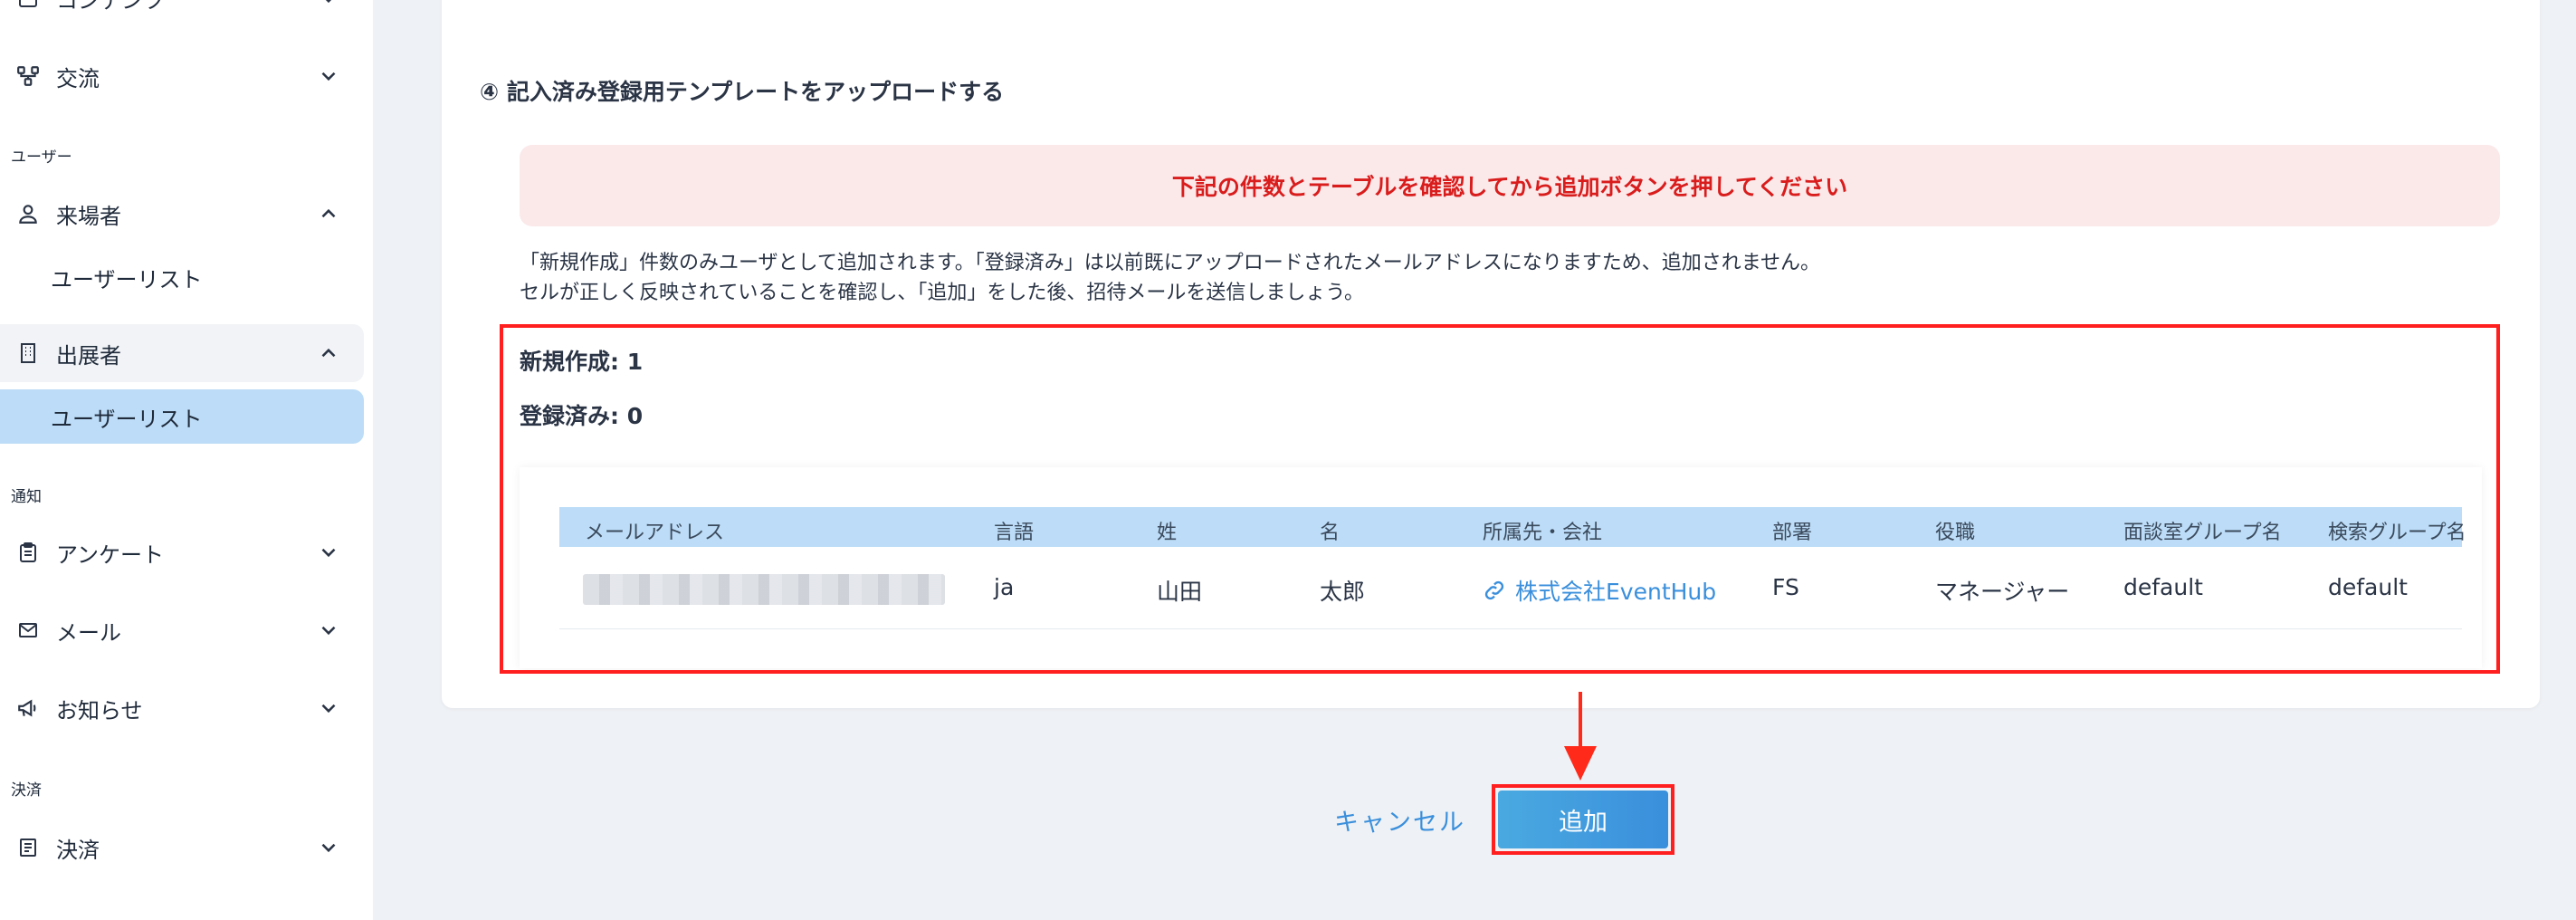 The height and width of the screenshot is (920, 2576). Describe the element at coordinates (186, 460) in the screenshot. I see `sidebar: コンテンツ 交流 ユーザー 来場者 ユーザーリスト 出展者 ユーザーリスト 通知` at that location.